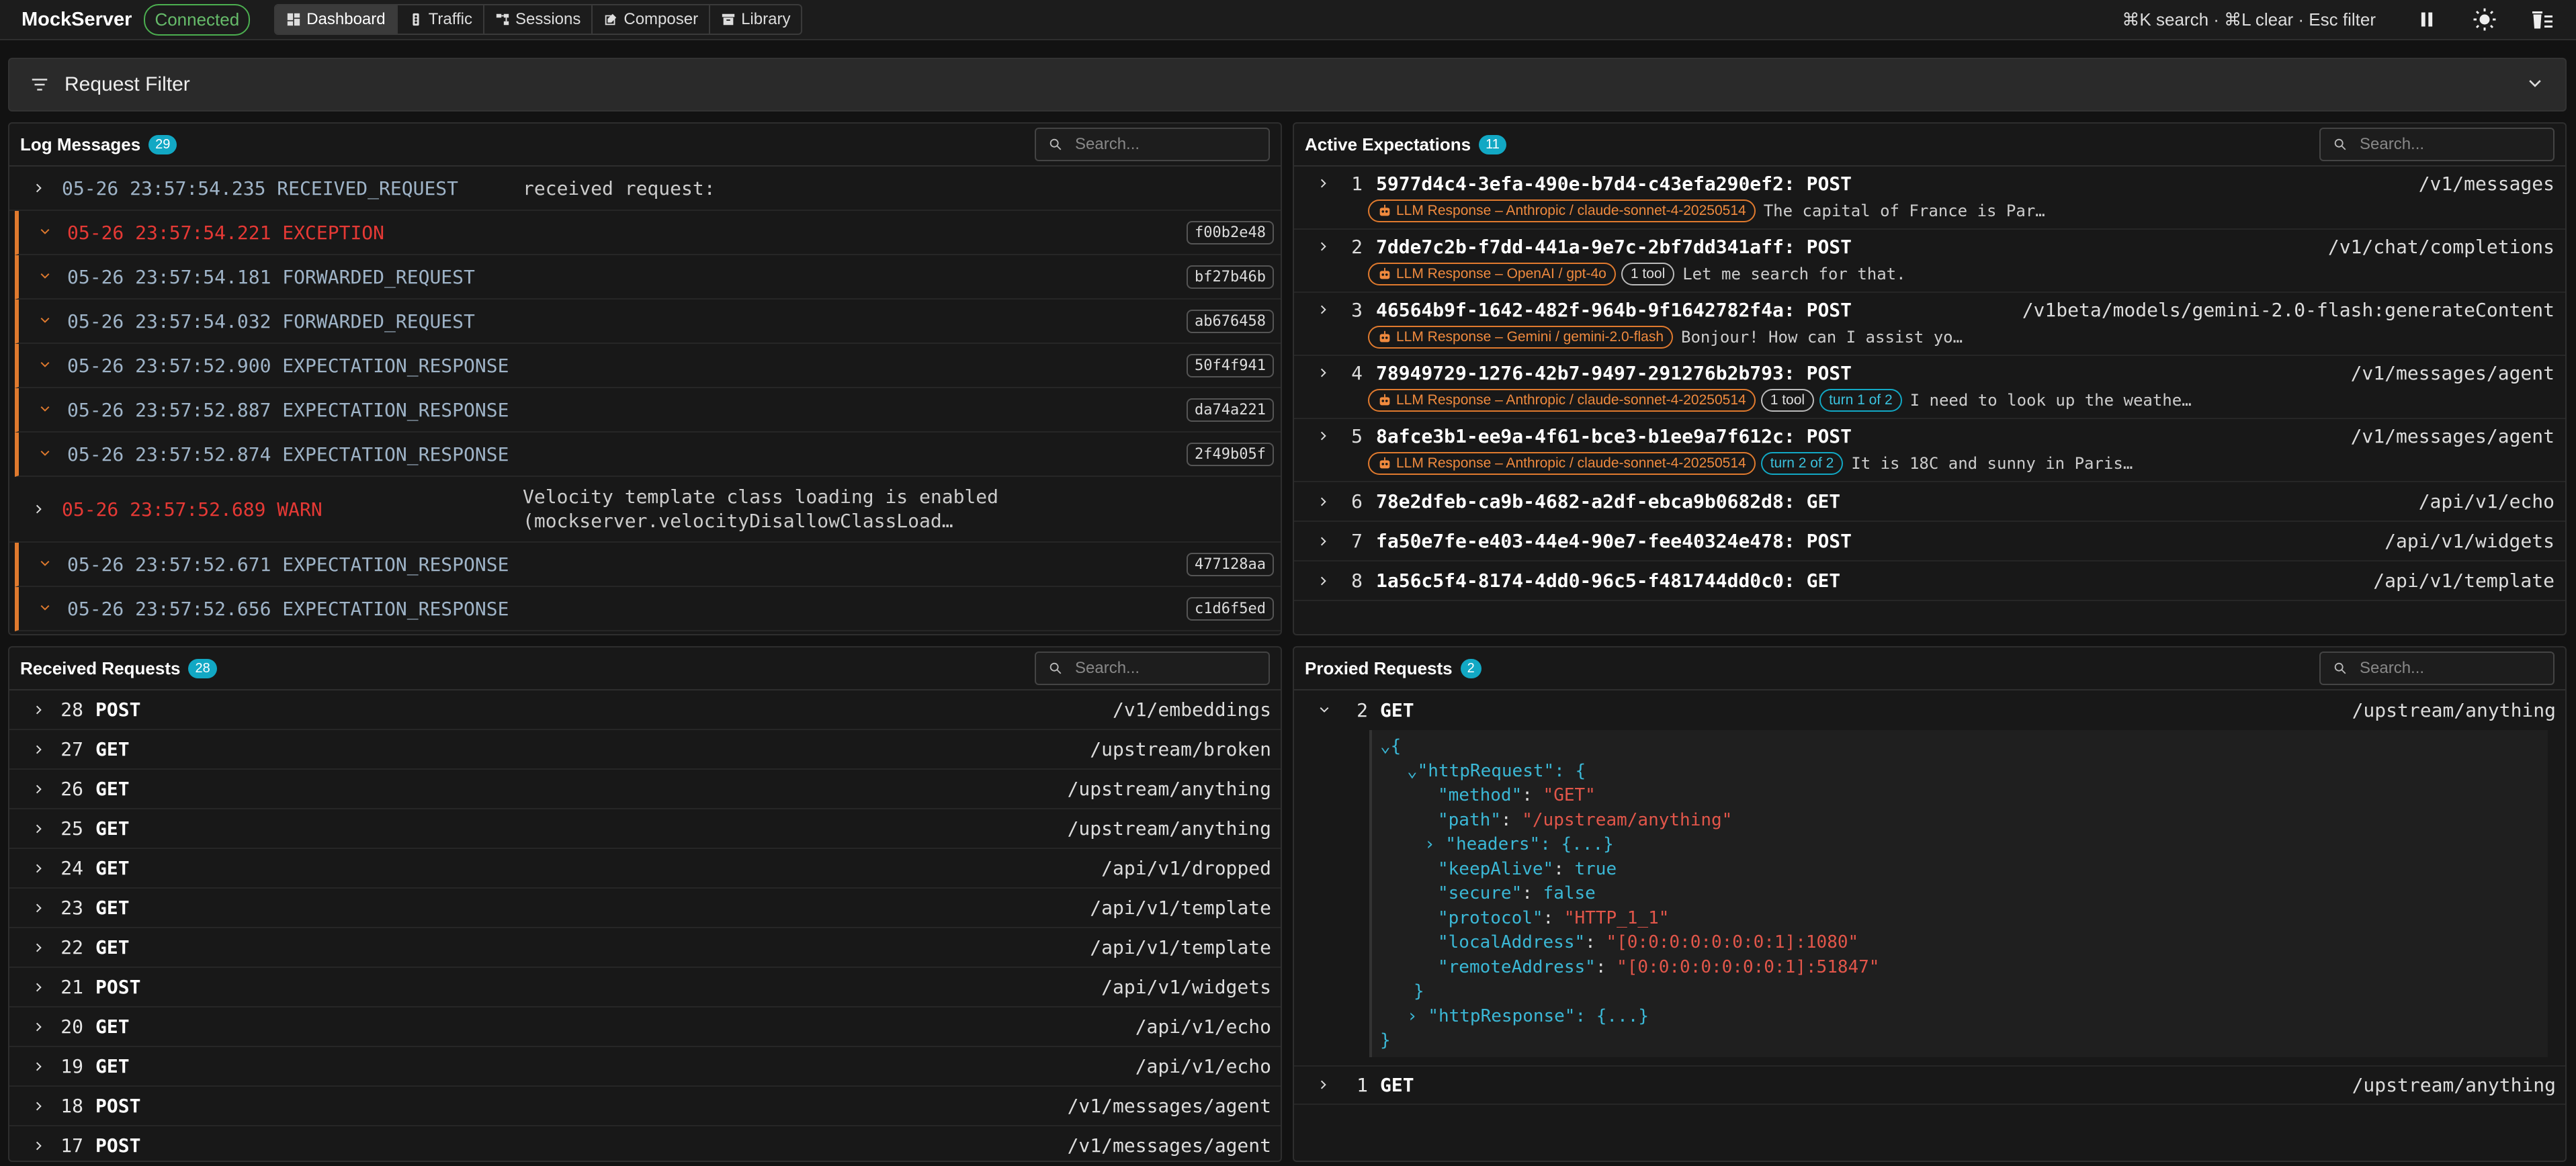 The height and width of the screenshot is (1166, 2576). What do you see at coordinates (645, 908) in the screenshot?
I see `received-request-row: 23 GET/api/v1/template` at bounding box center [645, 908].